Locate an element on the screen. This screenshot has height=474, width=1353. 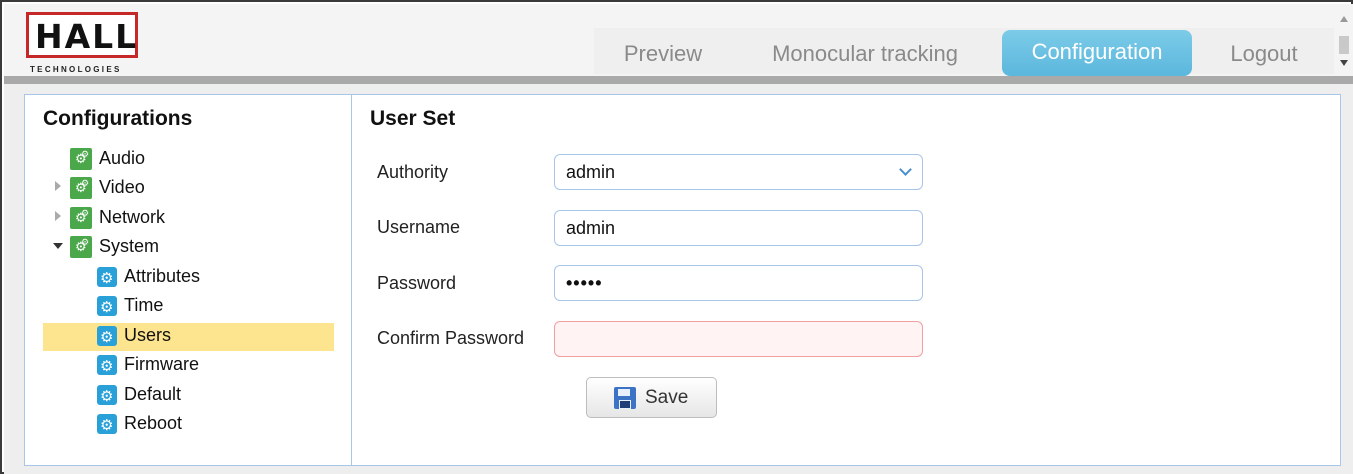
sidebar-item-default: Default is located at coordinates (212, 395).